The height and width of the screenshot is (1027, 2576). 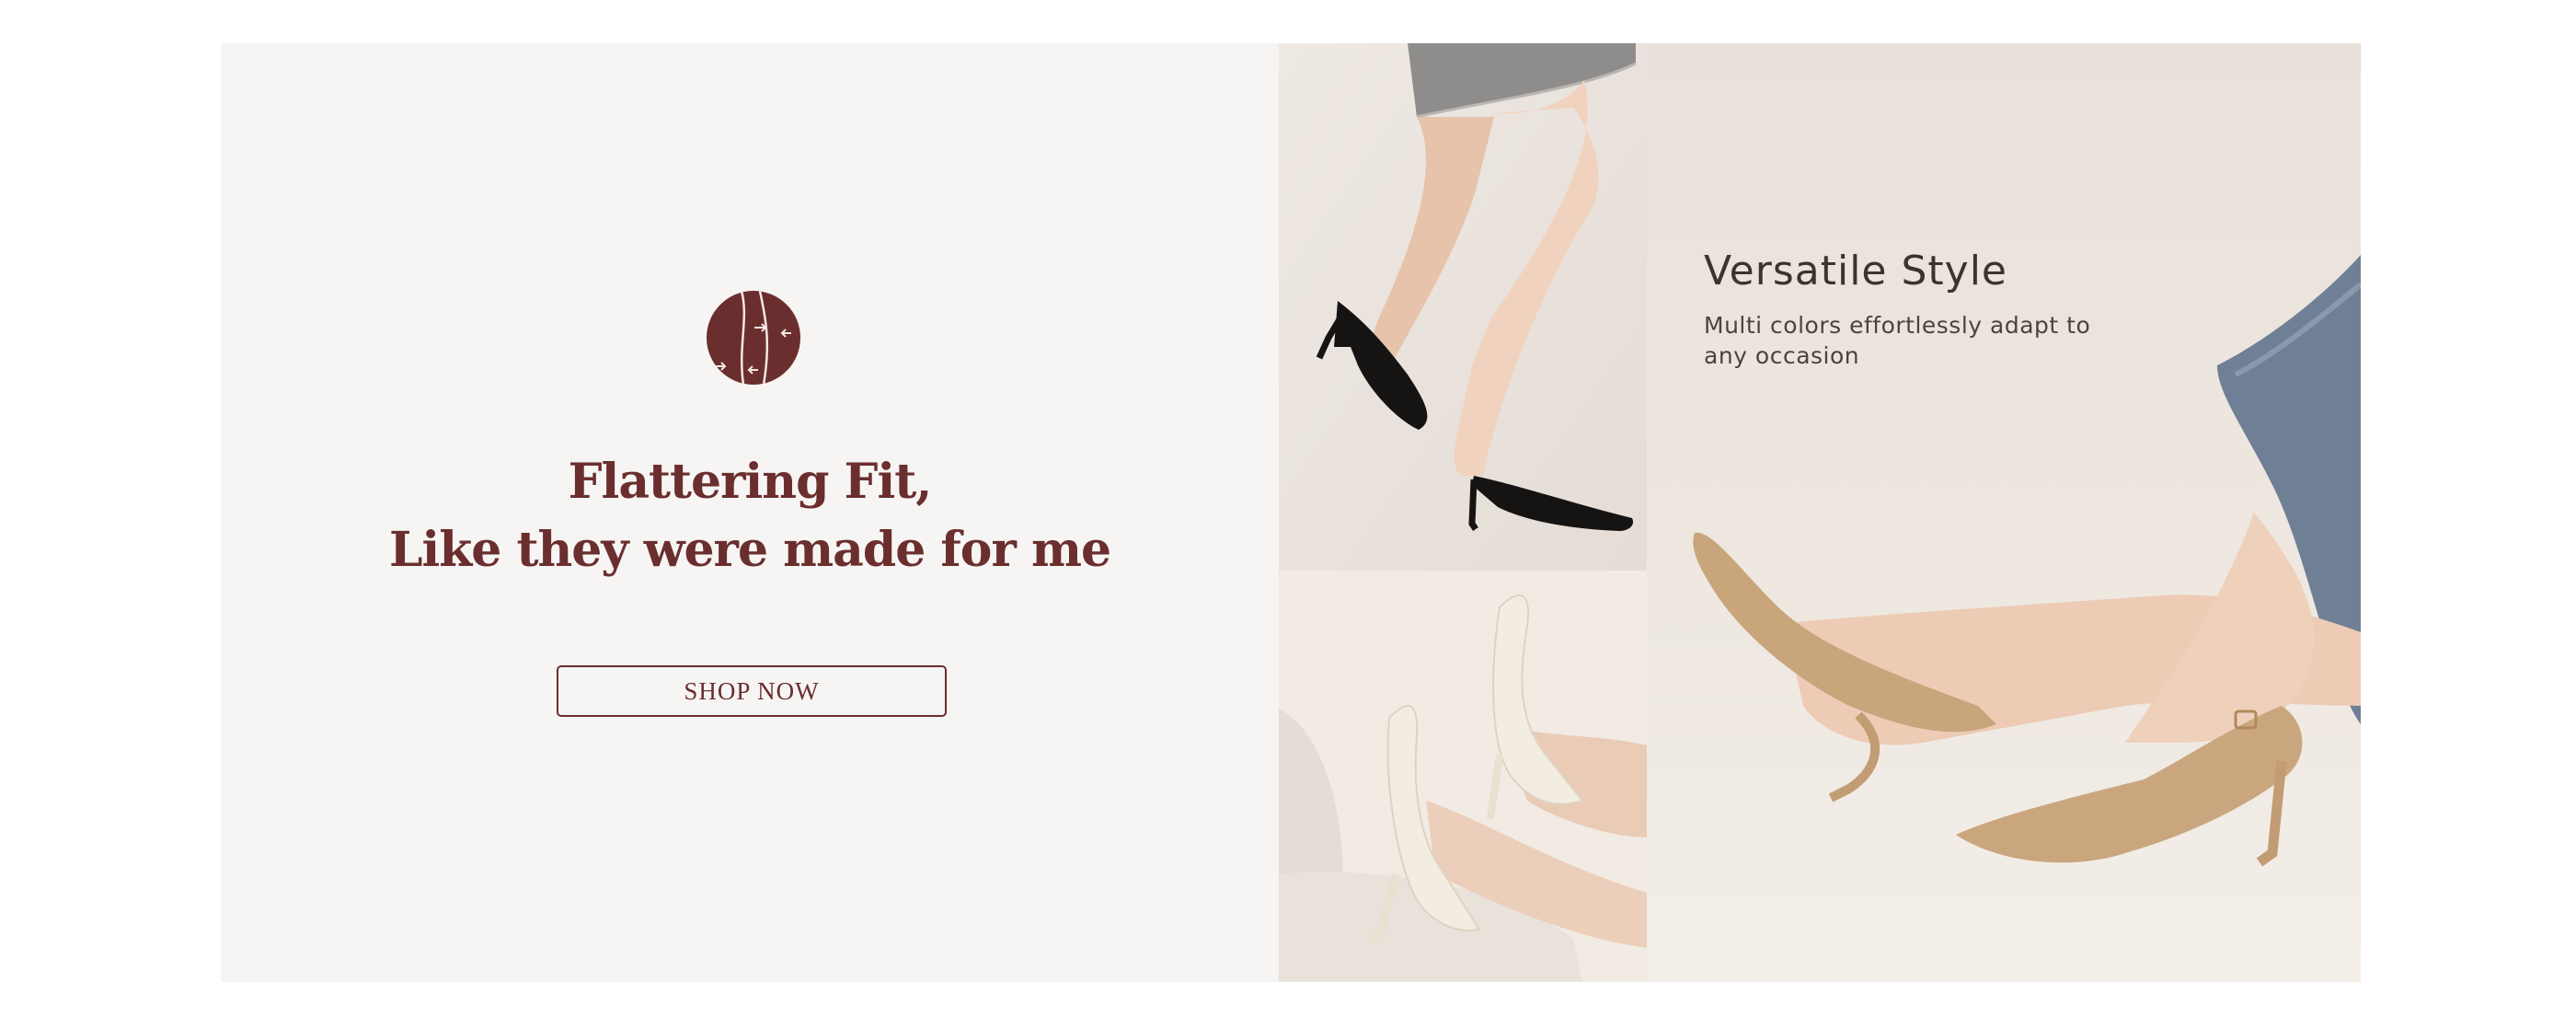 I want to click on photo-column, so click(x=1463, y=512).